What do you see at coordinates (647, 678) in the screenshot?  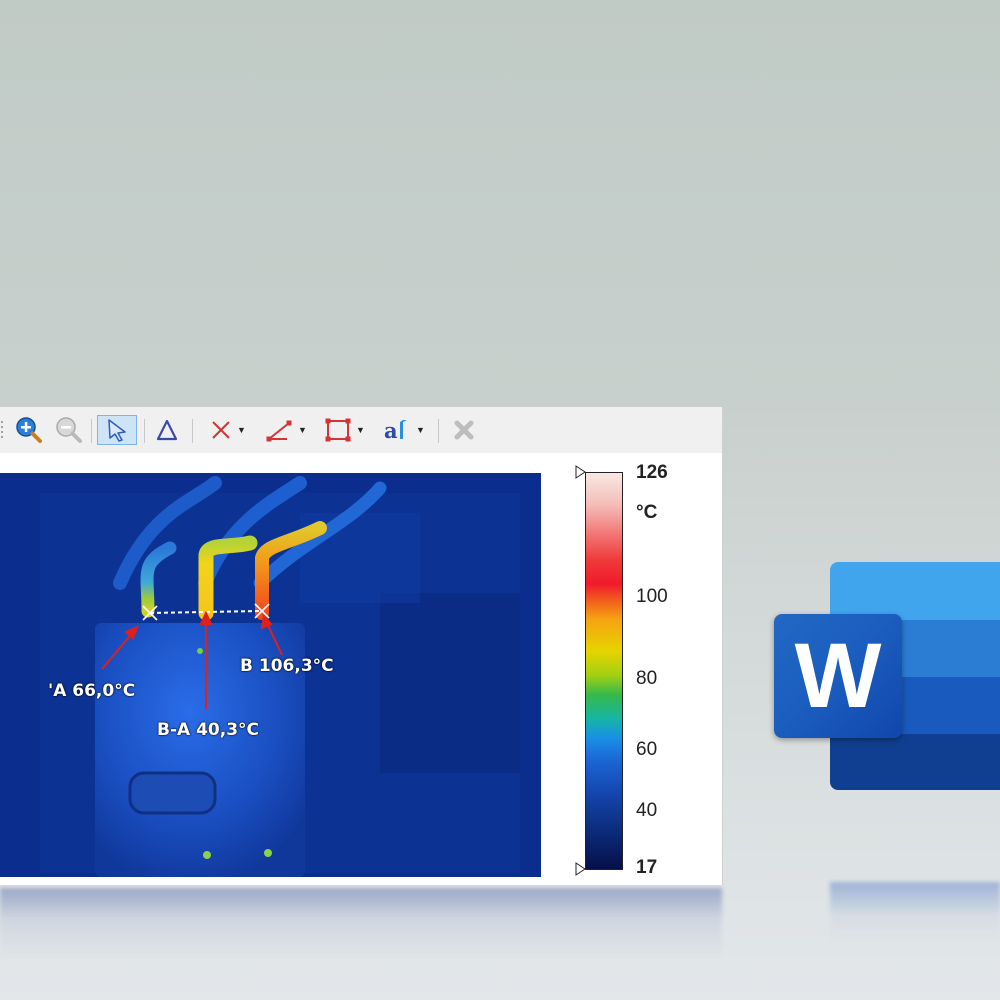 I see `scale-tick: 80` at bounding box center [647, 678].